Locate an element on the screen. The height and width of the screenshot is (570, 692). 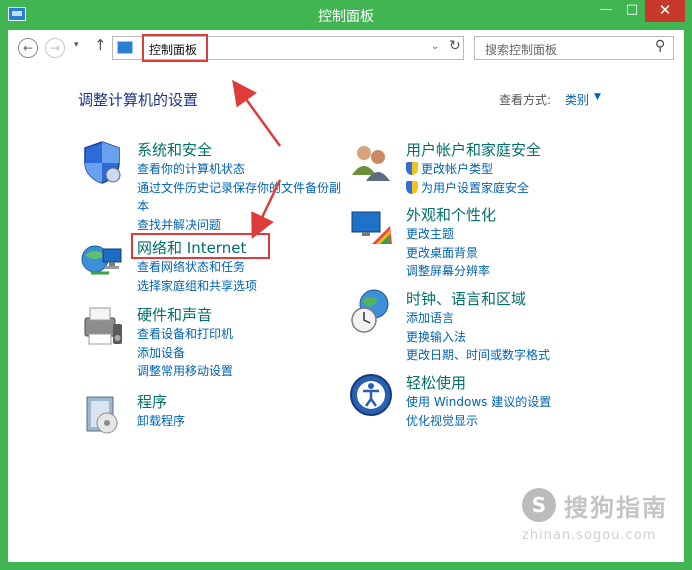
link-homegroup-sharing: 选择家庭组和共享选项 is located at coordinates (242, 286).